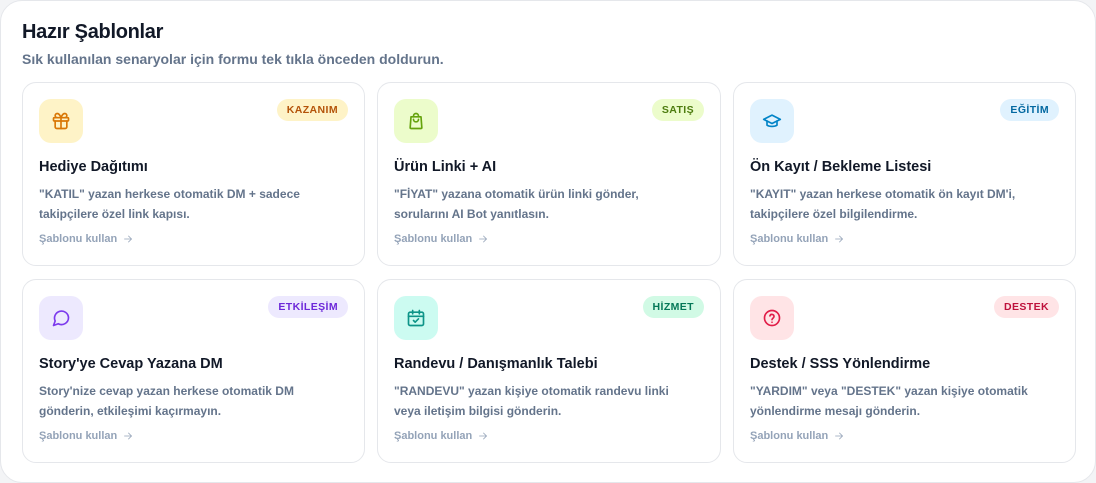 This screenshot has height=483, width=1096. I want to click on help-circle-icon, so click(772, 318).